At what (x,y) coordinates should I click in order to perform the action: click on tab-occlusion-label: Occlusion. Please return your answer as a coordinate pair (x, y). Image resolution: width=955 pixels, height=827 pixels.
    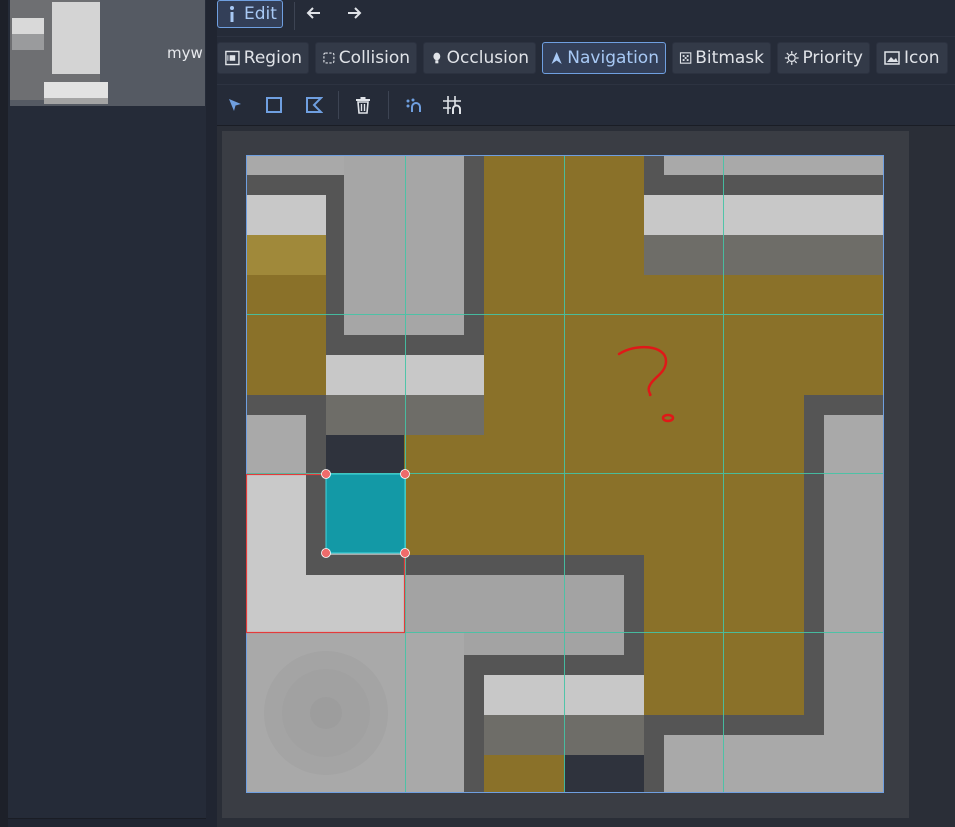
    Looking at the image, I should click on (487, 58).